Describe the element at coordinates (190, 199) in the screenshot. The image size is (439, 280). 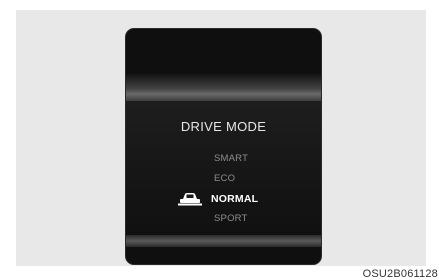
I see `car-icon` at that location.